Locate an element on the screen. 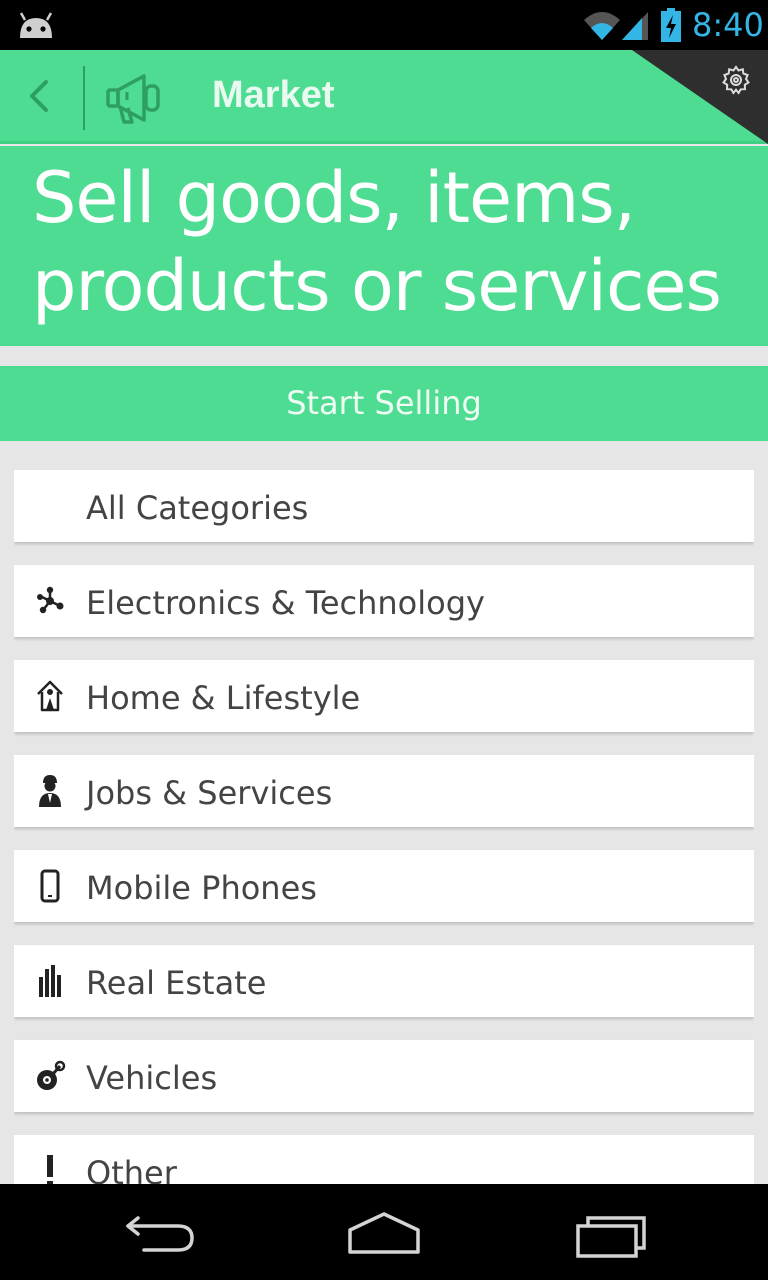 This screenshot has width=768, height=1280. battery-charging-icon is located at coordinates (671, 25).